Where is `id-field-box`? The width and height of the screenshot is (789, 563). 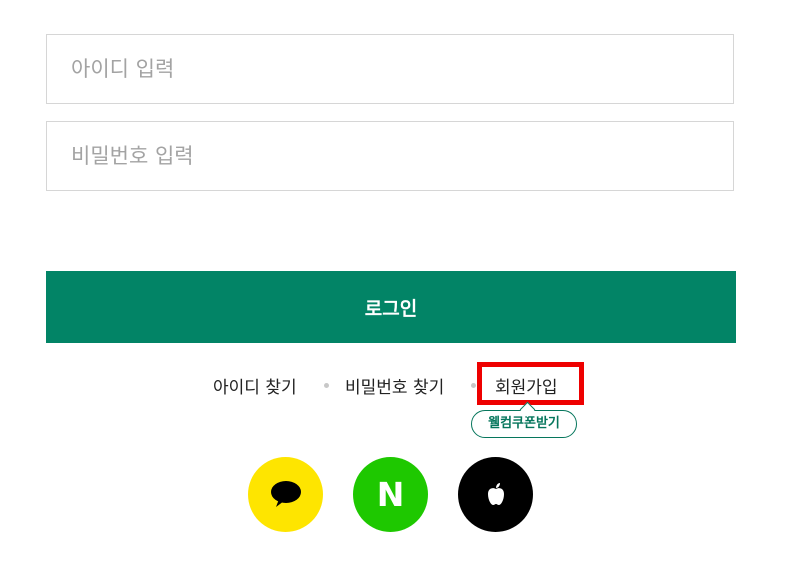 id-field-box is located at coordinates (390, 69).